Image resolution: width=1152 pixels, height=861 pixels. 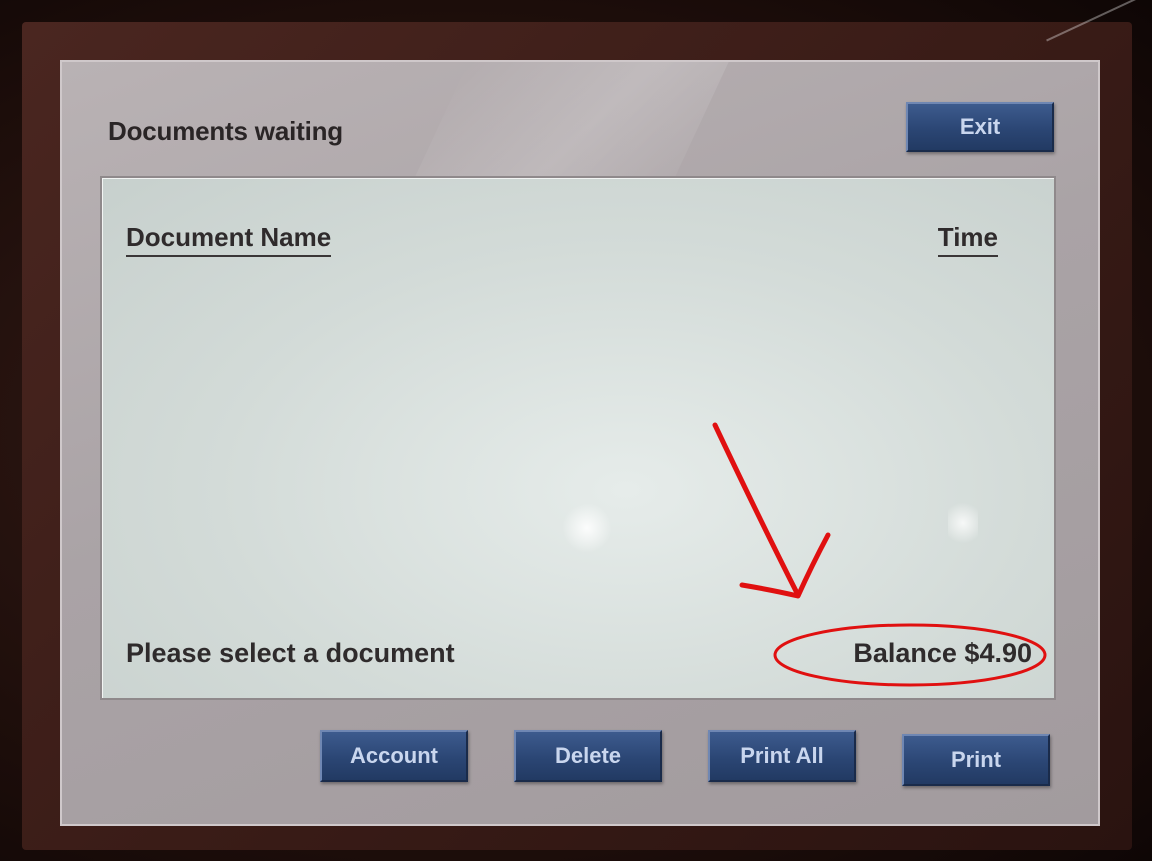 What do you see at coordinates (290, 653) in the screenshot?
I see `status-message: Please select a document` at bounding box center [290, 653].